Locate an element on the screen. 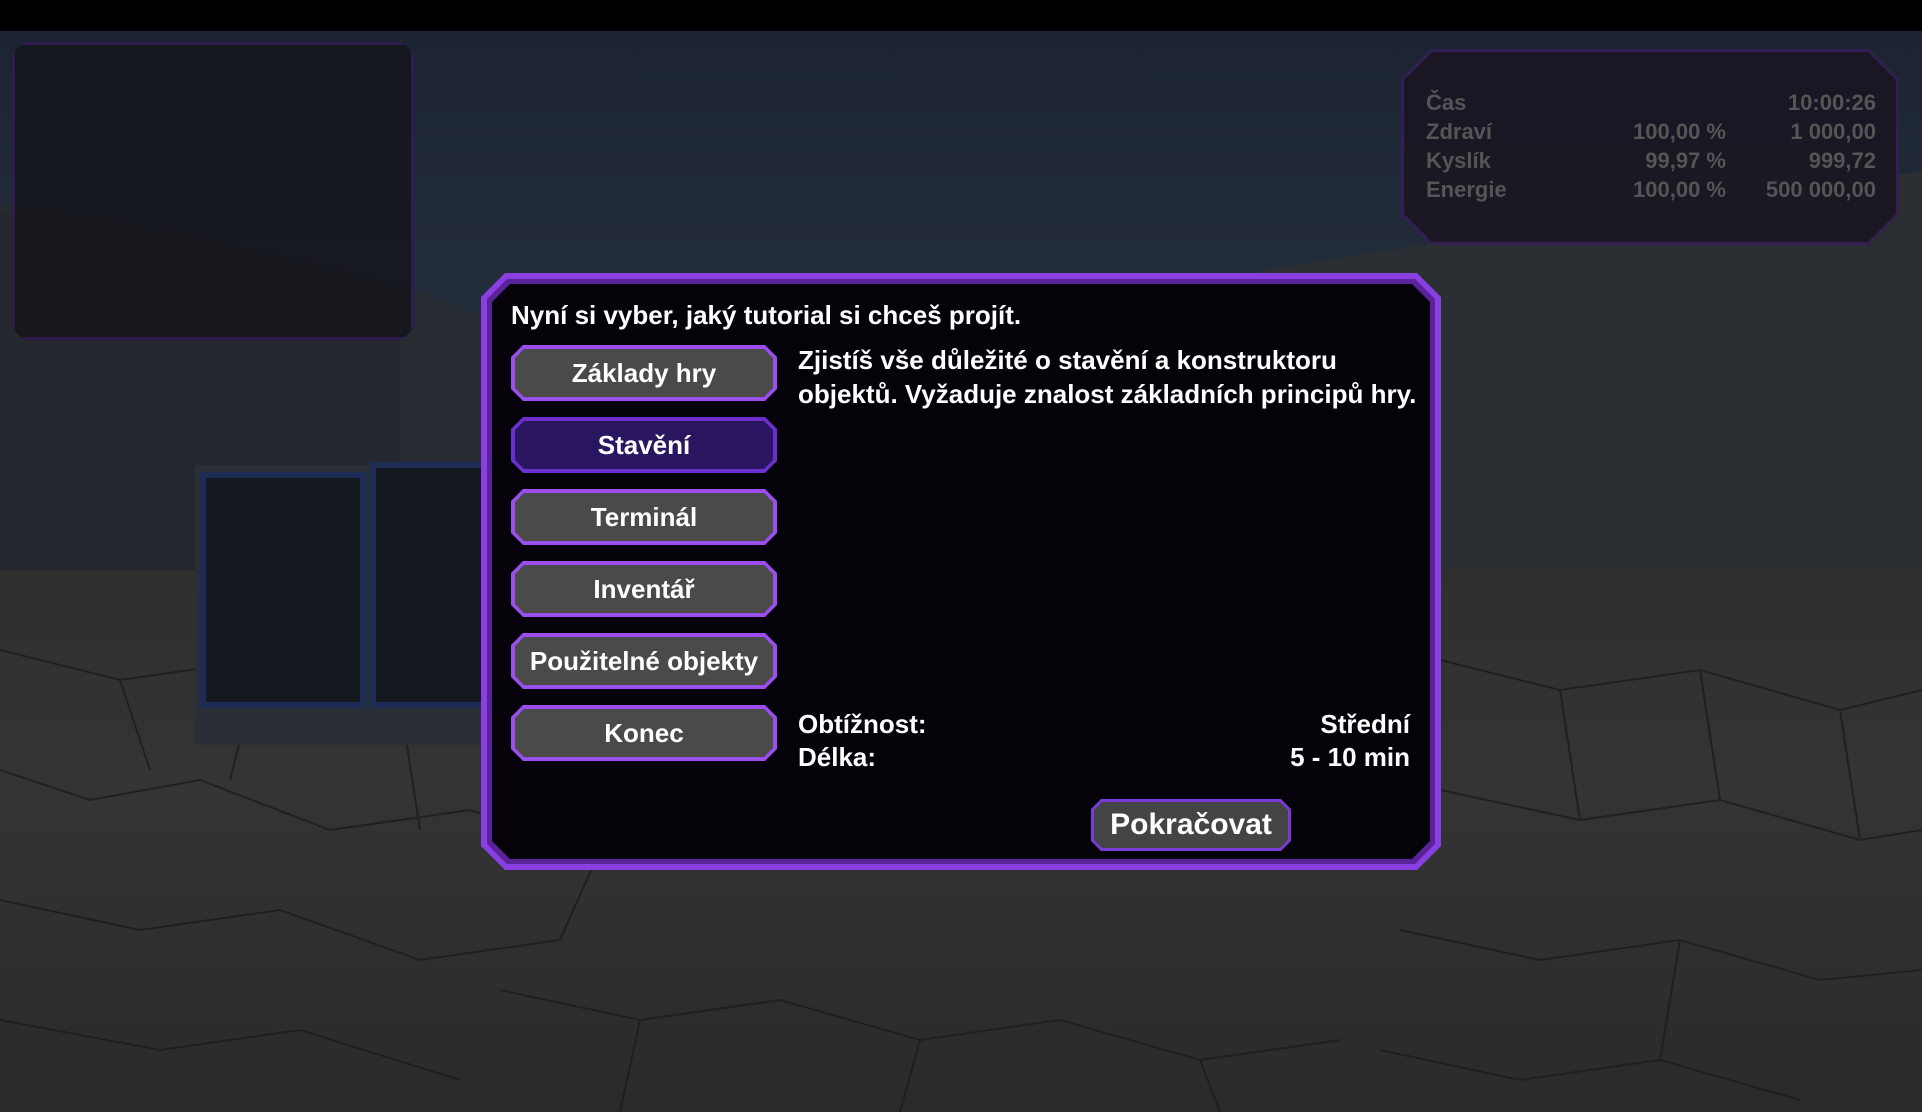  difficulty-row: Obtížnost: Střední is located at coordinates (1104, 725).